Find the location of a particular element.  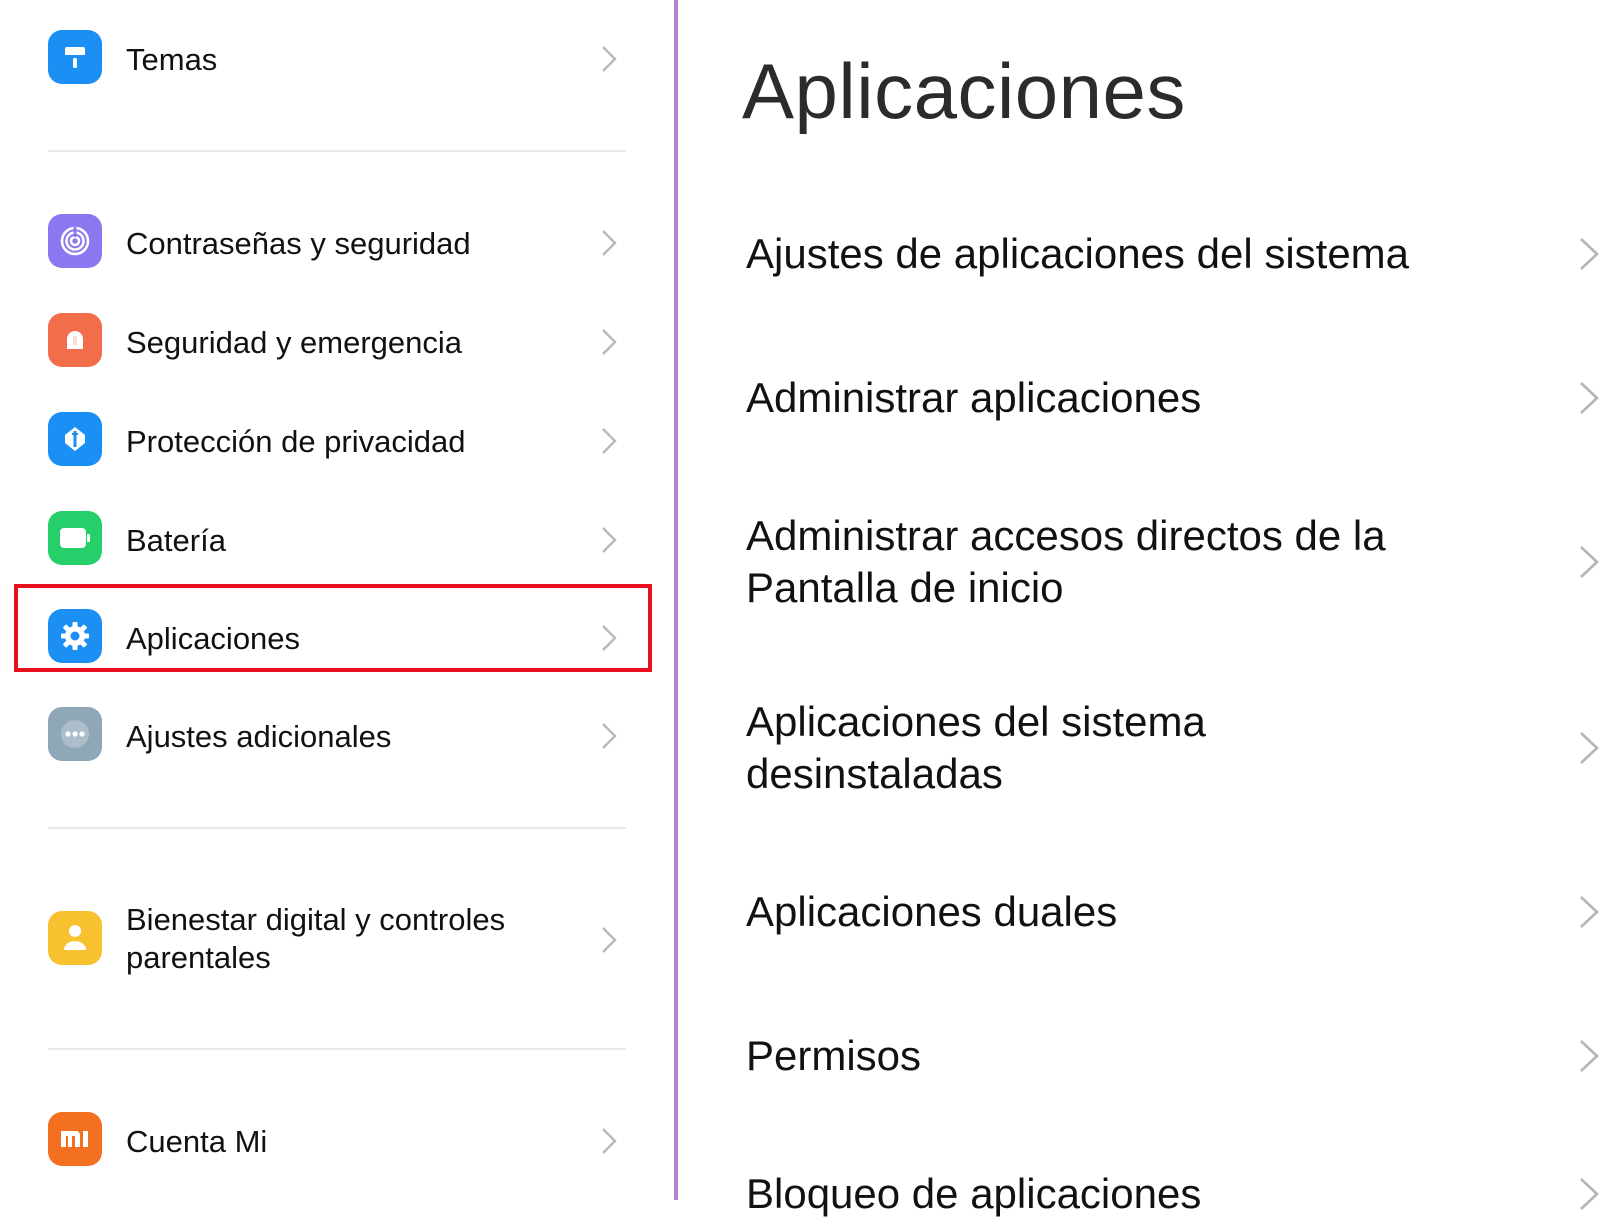

item-aplicaciones-sistema-desinstaladas: Aplicaciones del sistema desinstaladas is located at coordinates (1172, 748).